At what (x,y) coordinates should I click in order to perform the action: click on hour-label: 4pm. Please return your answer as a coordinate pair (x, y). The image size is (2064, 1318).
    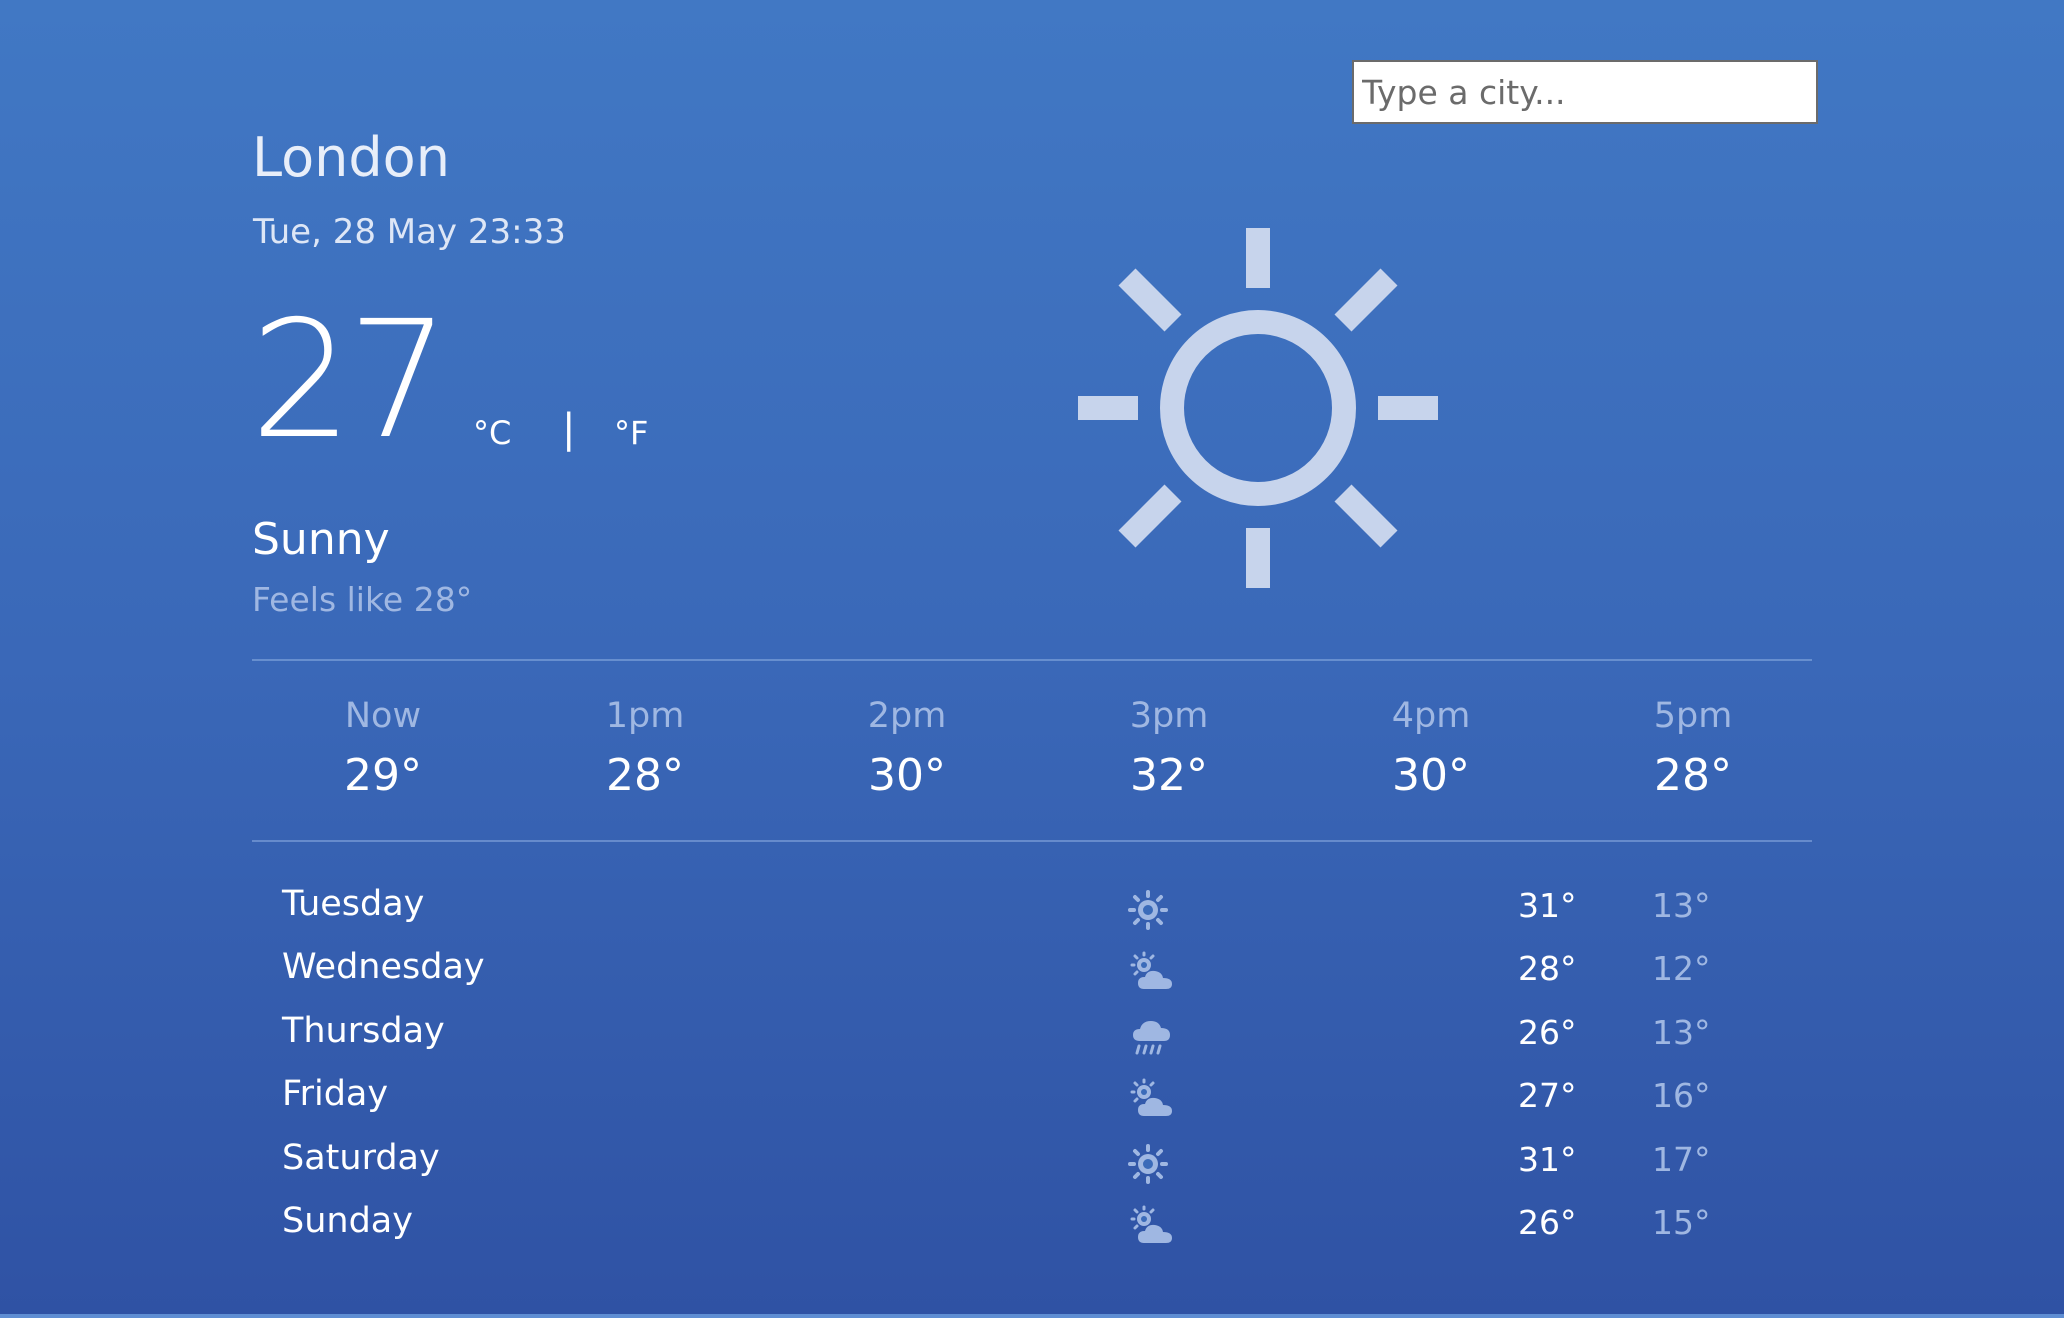
    Looking at the image, I should click on (1431, 716).